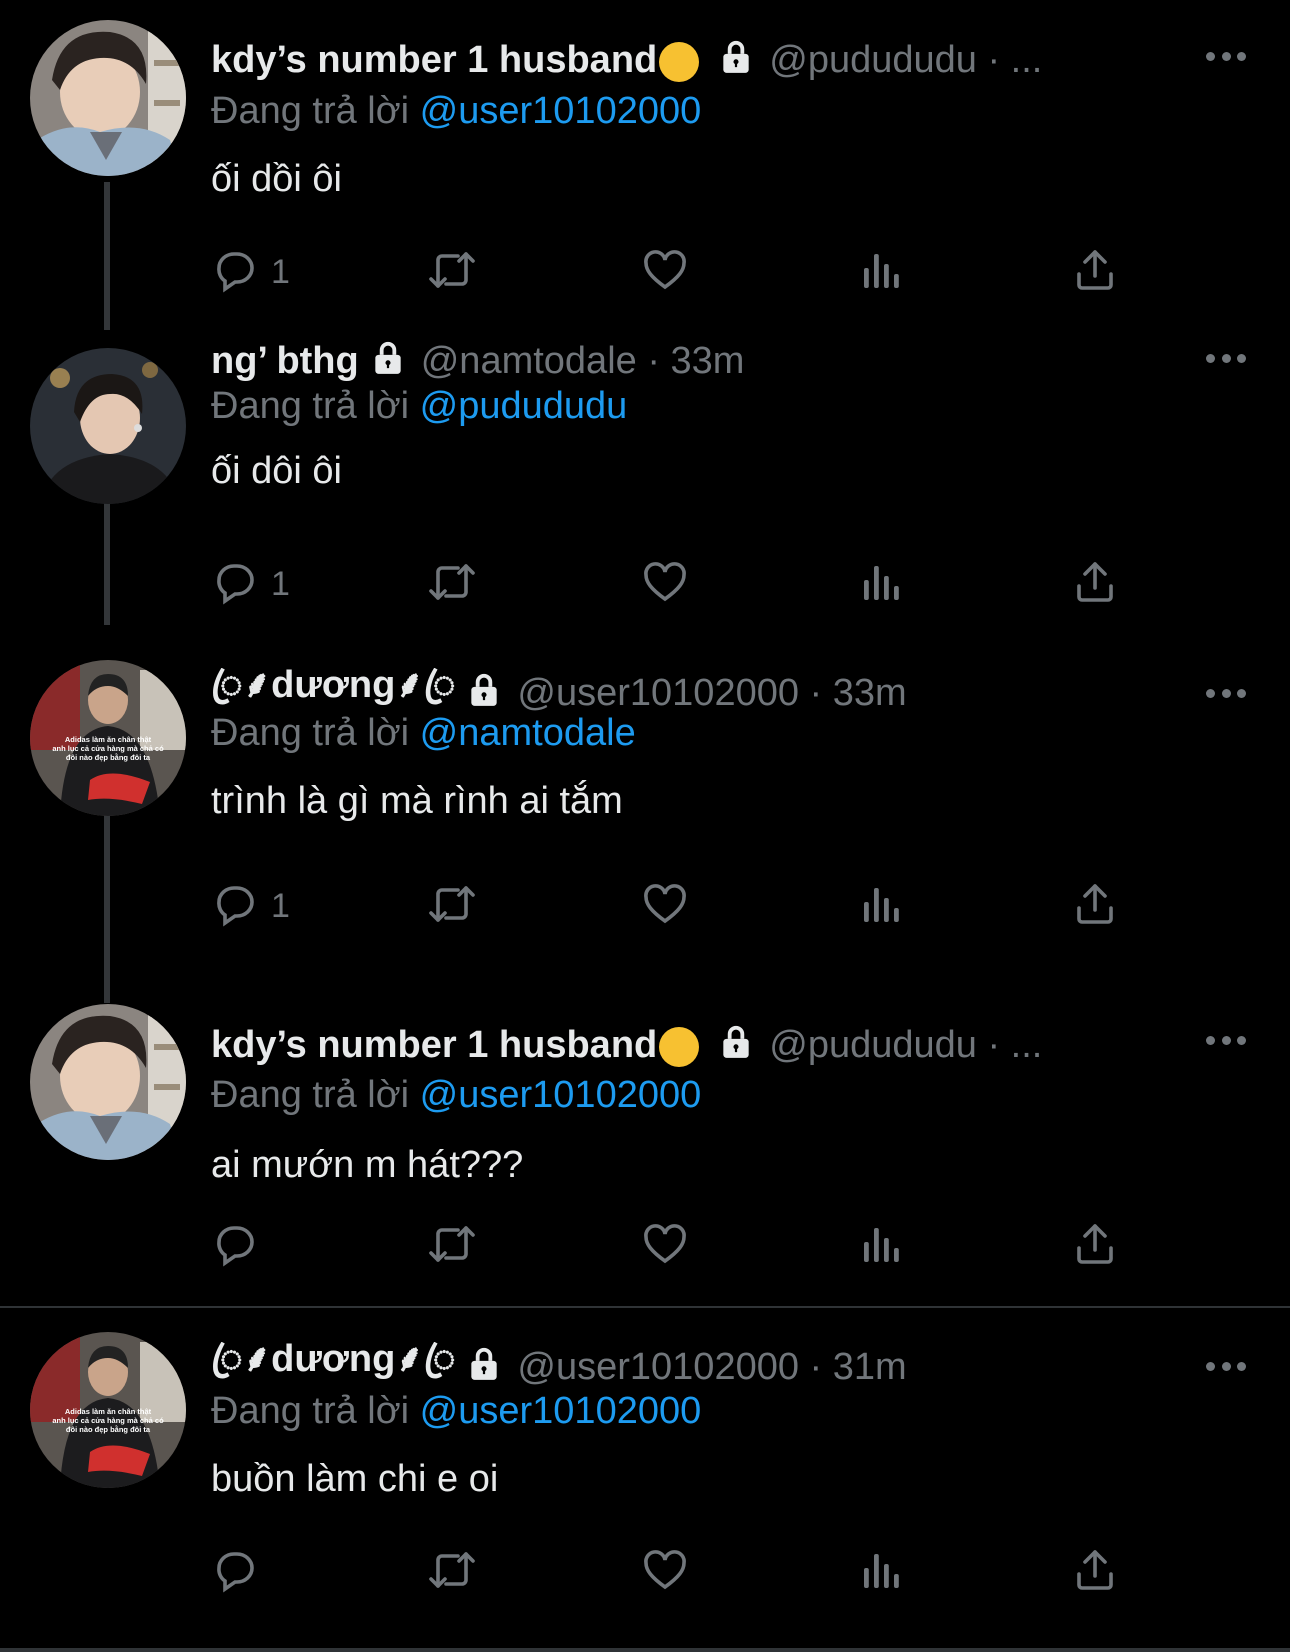  Describe the element at coordinates (711, 693) in the screenshot. I see `user-handle: @user10102000 · 33m` at that location.